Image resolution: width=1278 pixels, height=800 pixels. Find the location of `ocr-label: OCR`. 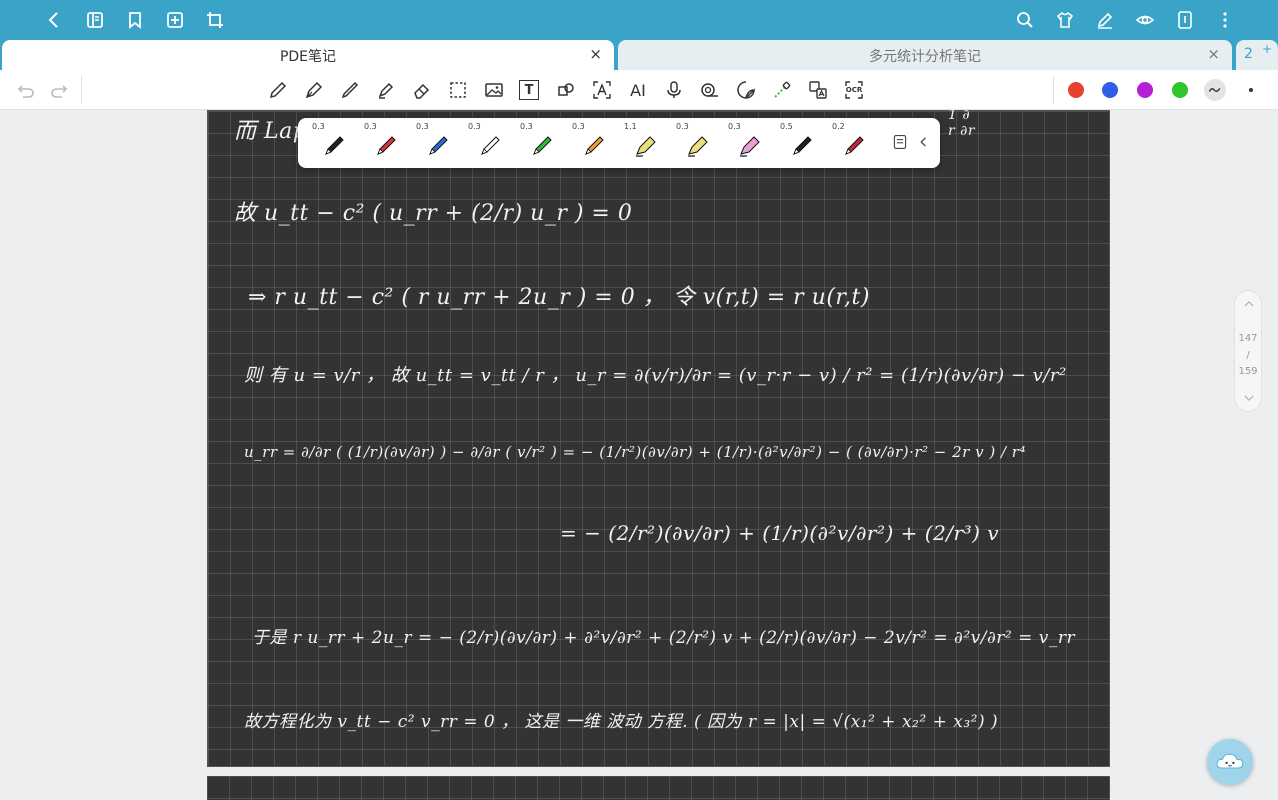

ocr-label: OCR is located at coordinates (854, 90).